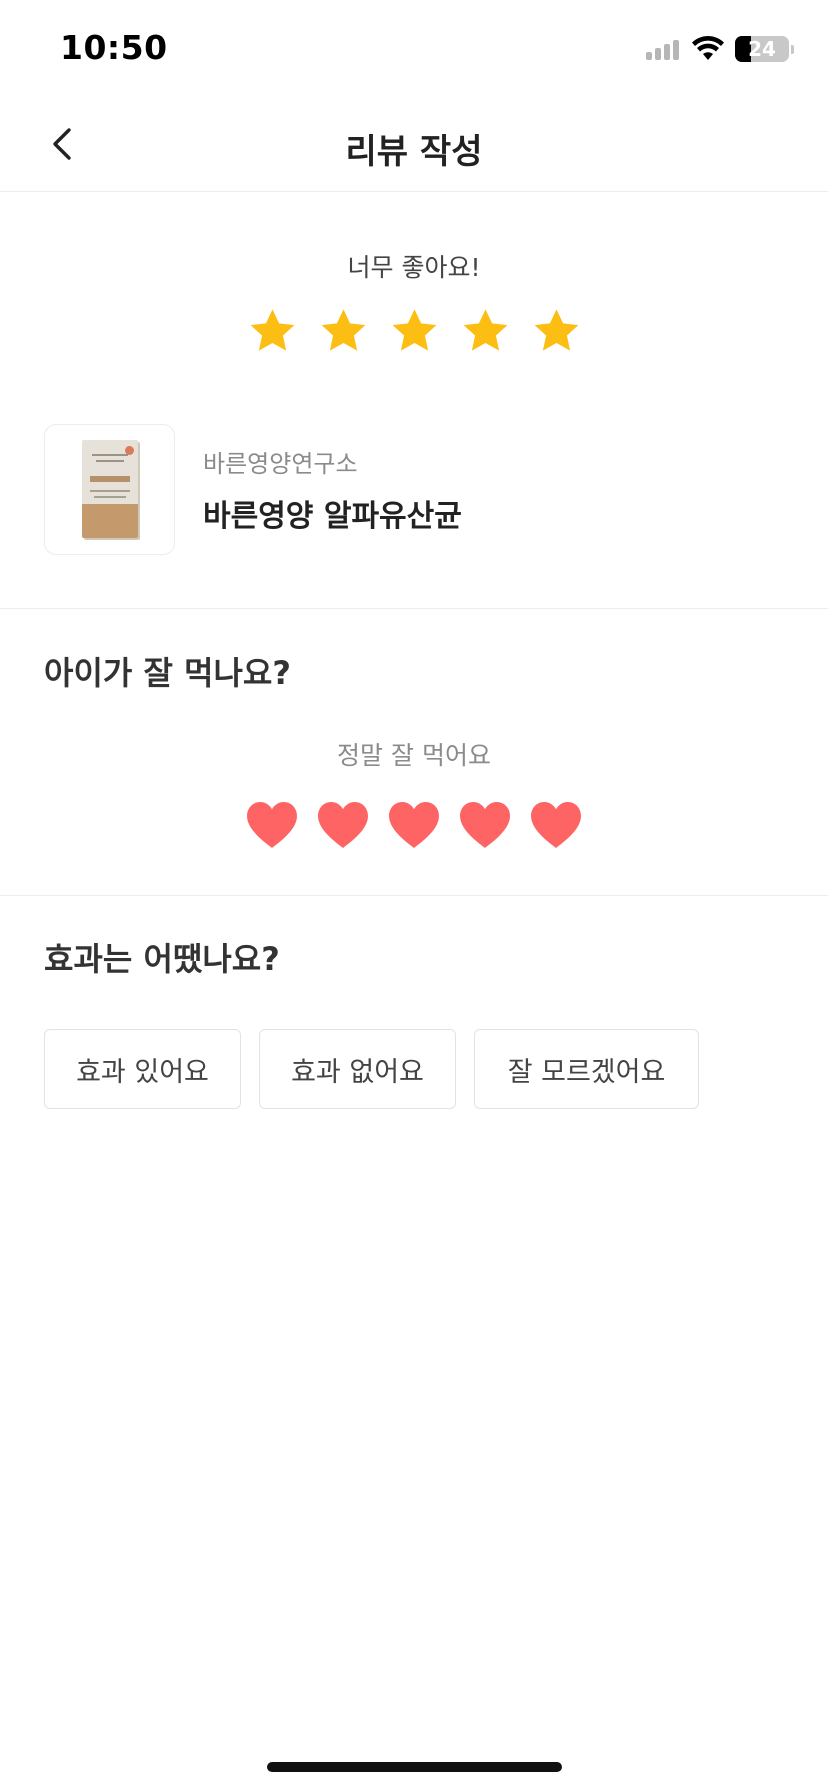 Image resolution: width=828 pixels, height=1792 pixels. What do you see at coordinates (357, 1069) in the screenshot?
I see `effect-no-button: 효과 없어요` at bounding box center [357, 1069].